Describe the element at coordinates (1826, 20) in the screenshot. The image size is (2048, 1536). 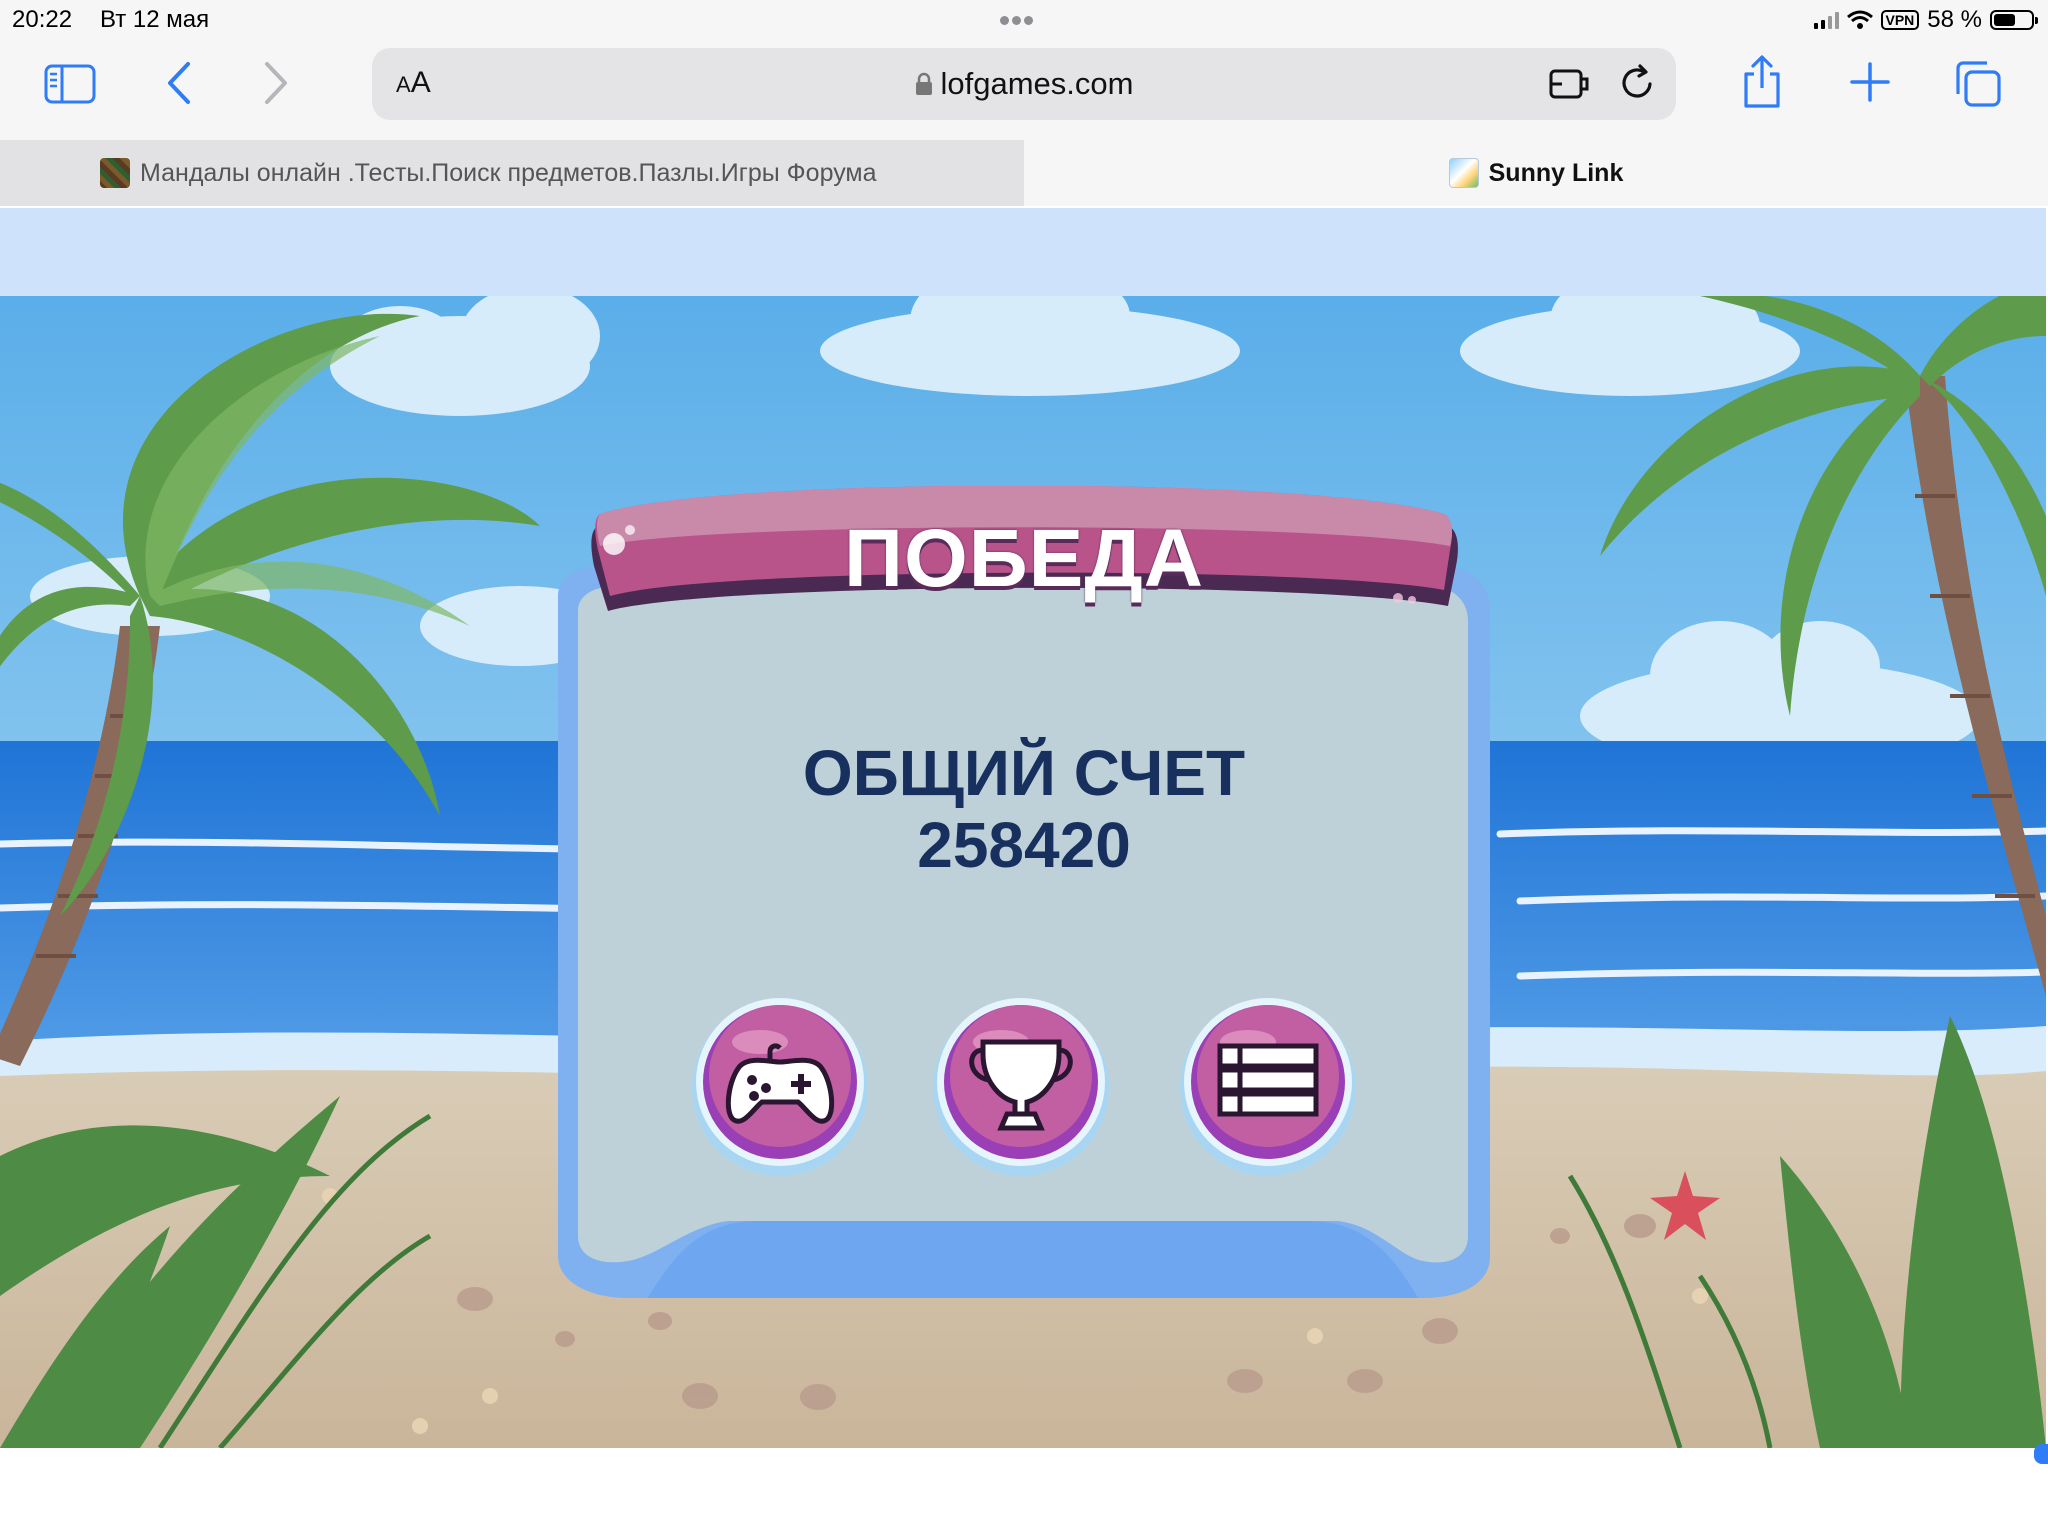
I see `signal-icon` at that location.